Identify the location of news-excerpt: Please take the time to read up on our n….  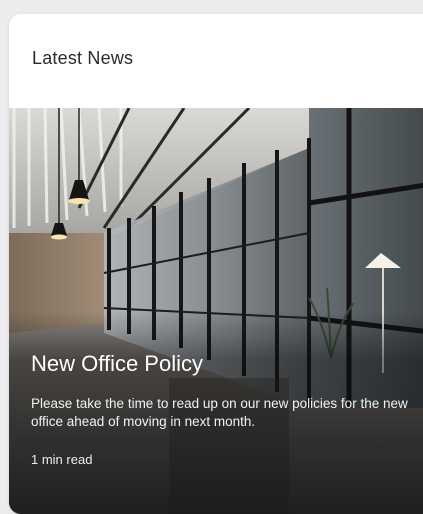
(219, 412).